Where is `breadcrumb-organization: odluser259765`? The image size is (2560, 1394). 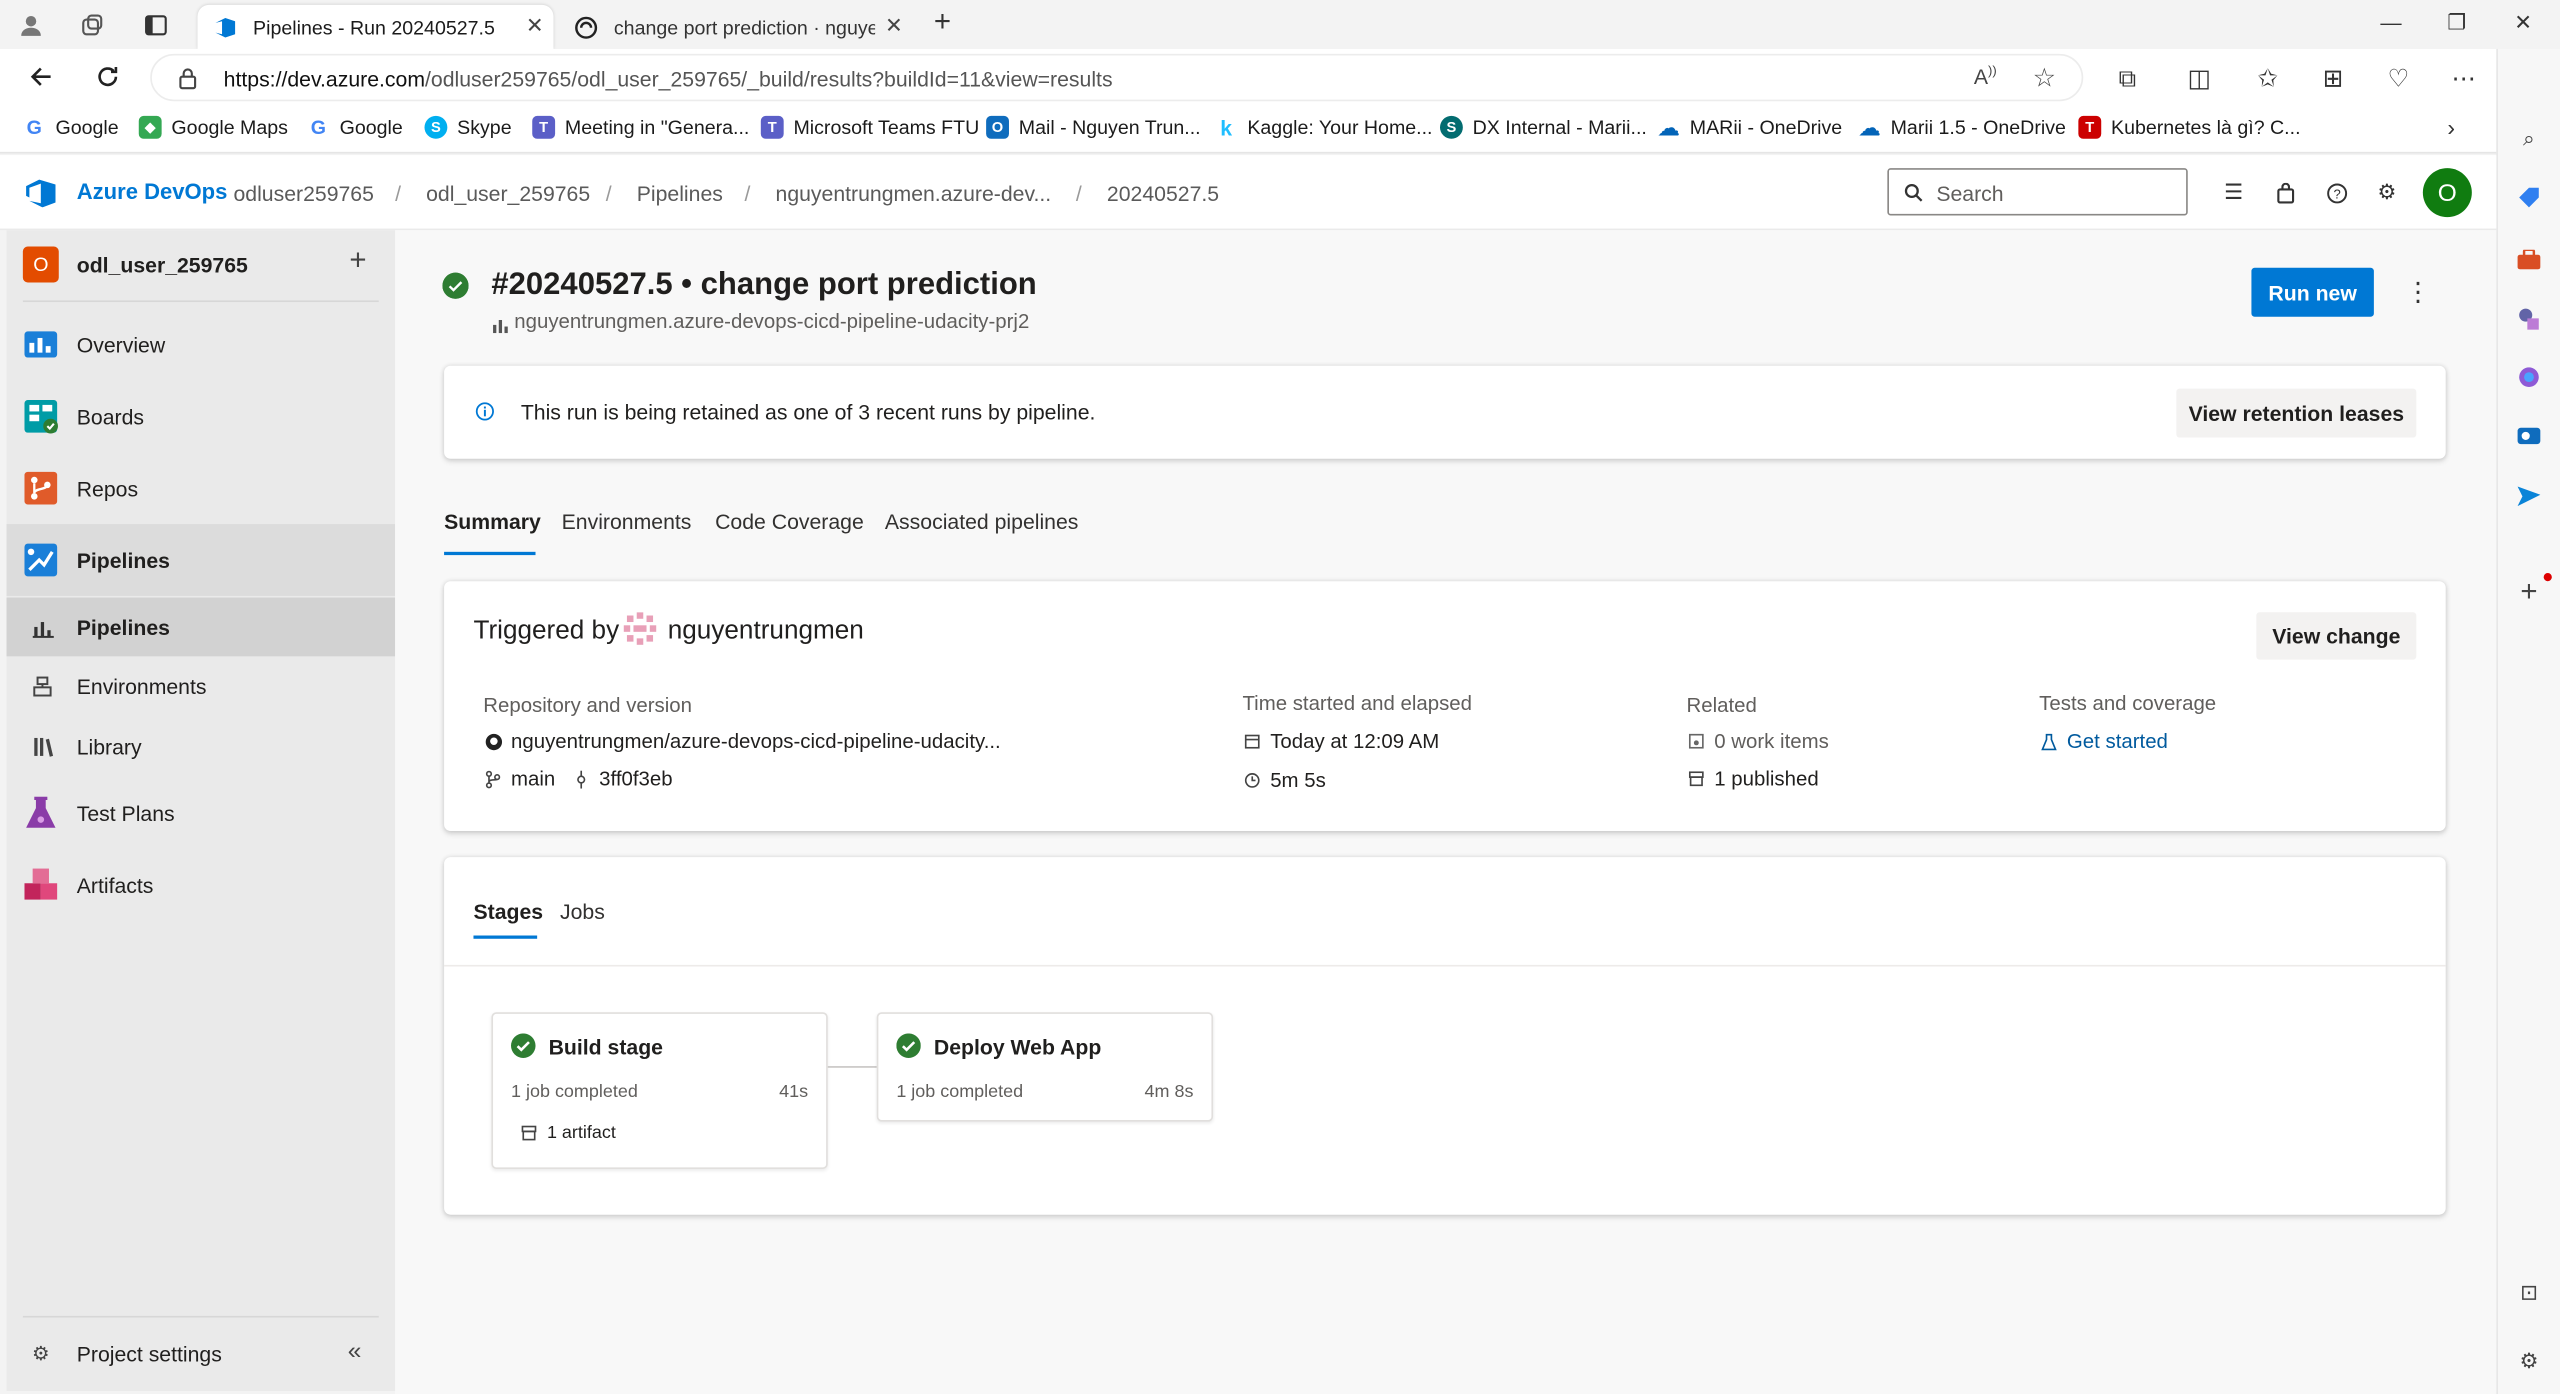 breadcrumb-organization: odluser259765 is located at coordinates (303, 193).